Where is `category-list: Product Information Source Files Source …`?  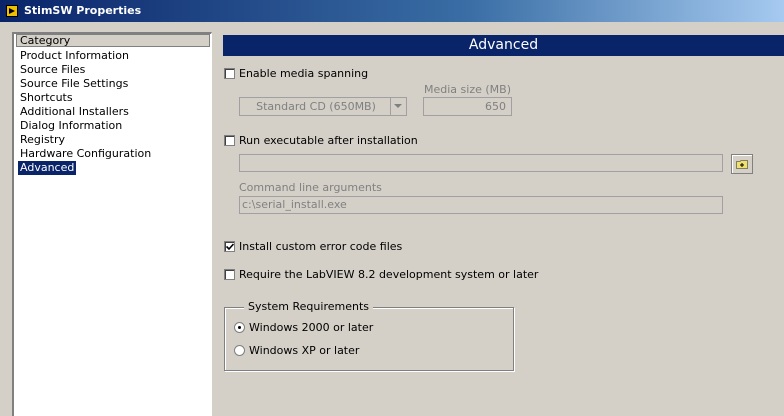
category-list: Product Information Source Files Source … is located at coordinates (85, 112).